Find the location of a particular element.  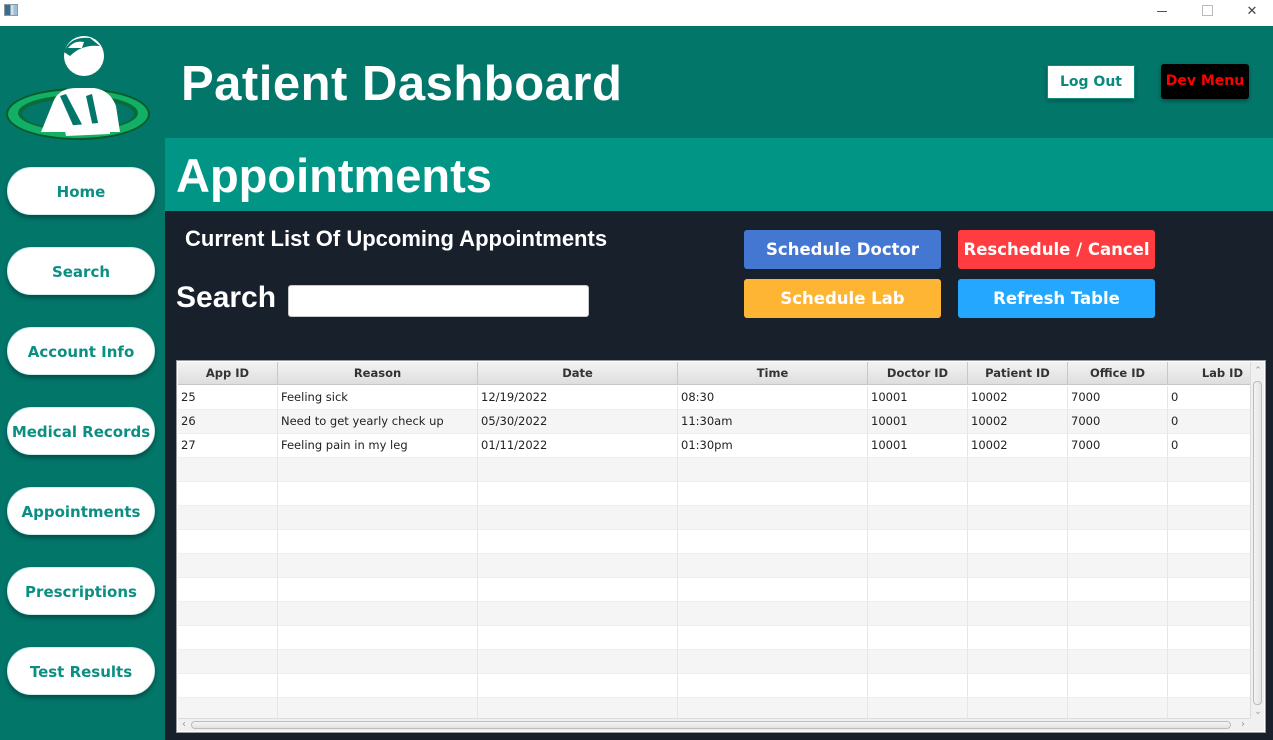

column-header-date: Date is located at coordinates (578, 373).